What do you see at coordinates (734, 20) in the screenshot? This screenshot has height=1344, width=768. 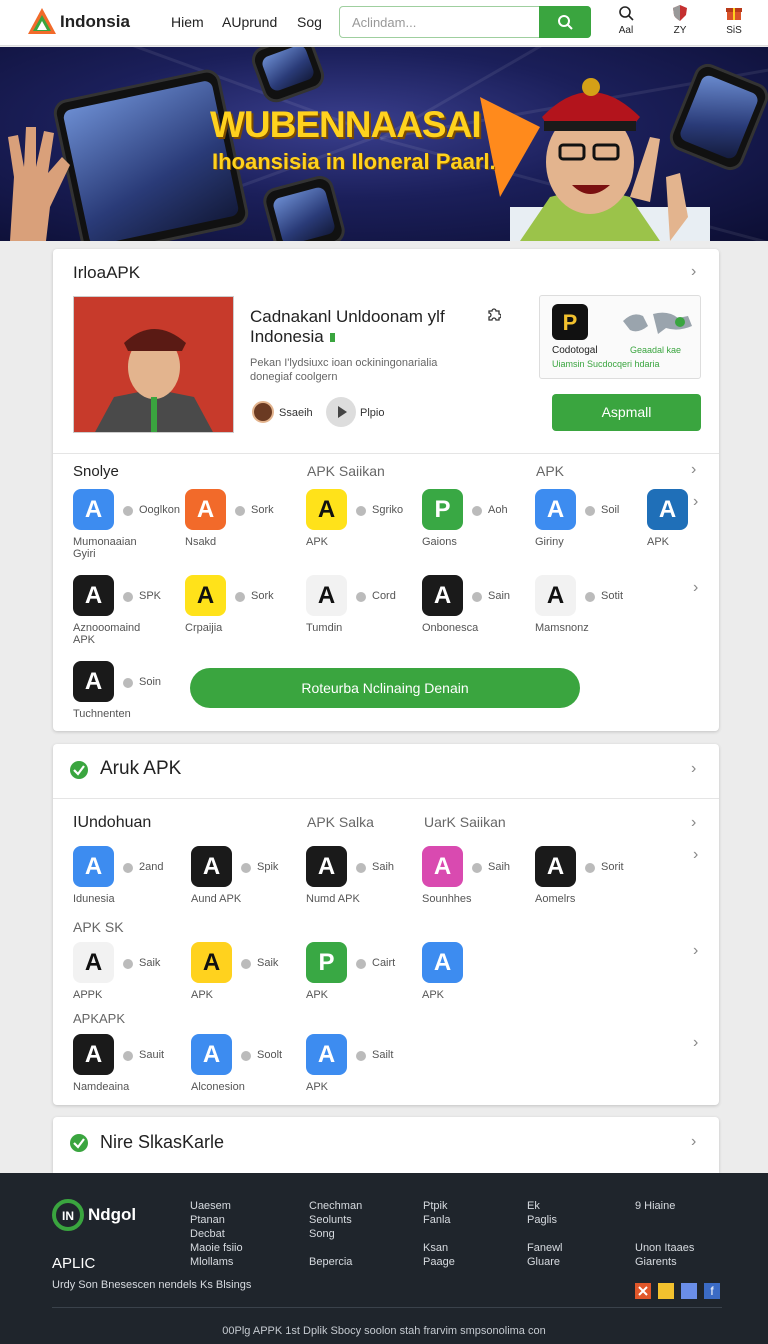 I see `header-gift-action: SiS` at bounding box center [734, 20].